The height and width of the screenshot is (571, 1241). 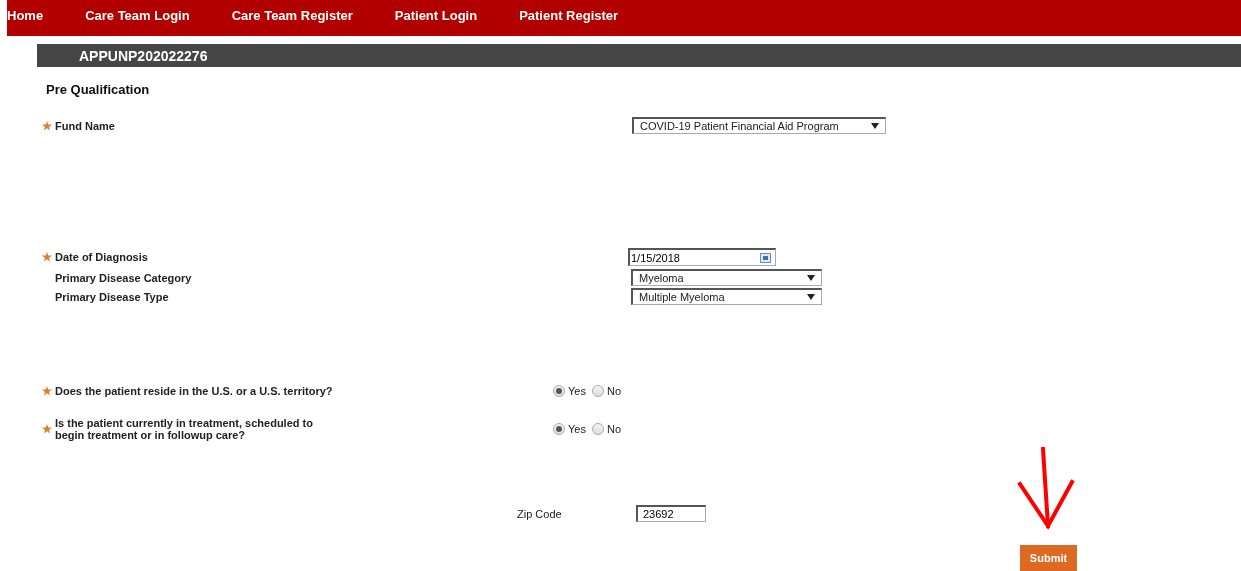 What do you see at coordinates (726, 277) in the screenshot?
I see `dropdown: Myeloma` at bounding box center [726, 277].